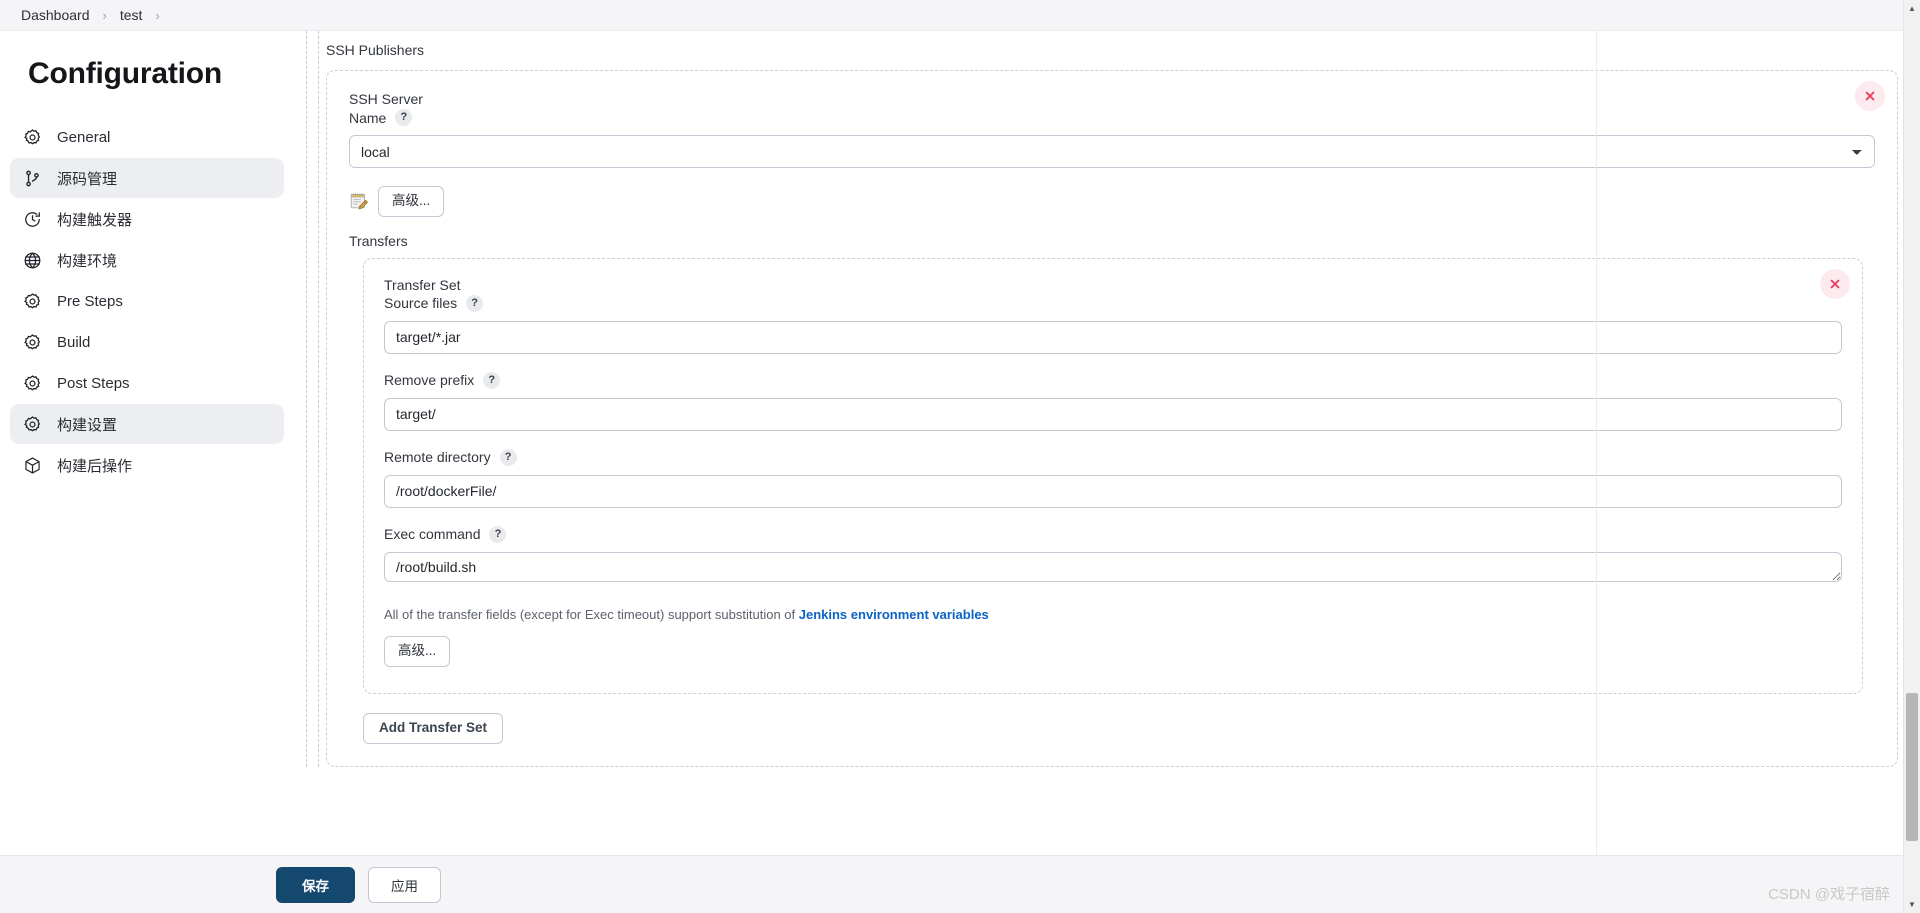 The width and height of the screenshot is (1920, 913). Describe the element at coordinates (87, 261) in the screenshot. I see `sidebar-item-label: 构建环境` at that location.